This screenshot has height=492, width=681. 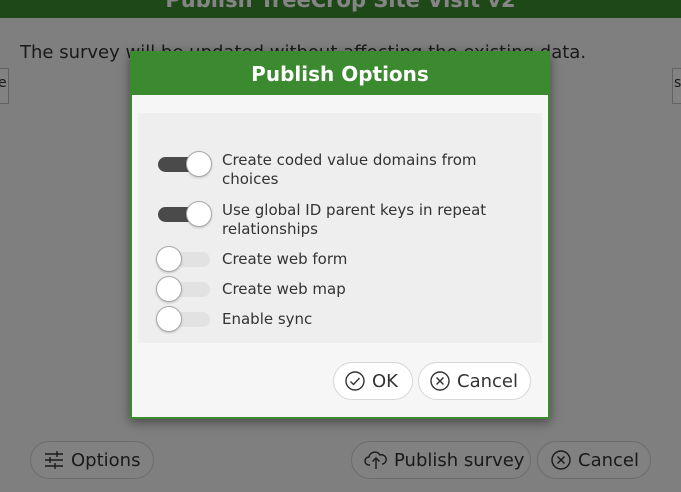 I want to click on check-circle-icon, so click(x=355, y=381).